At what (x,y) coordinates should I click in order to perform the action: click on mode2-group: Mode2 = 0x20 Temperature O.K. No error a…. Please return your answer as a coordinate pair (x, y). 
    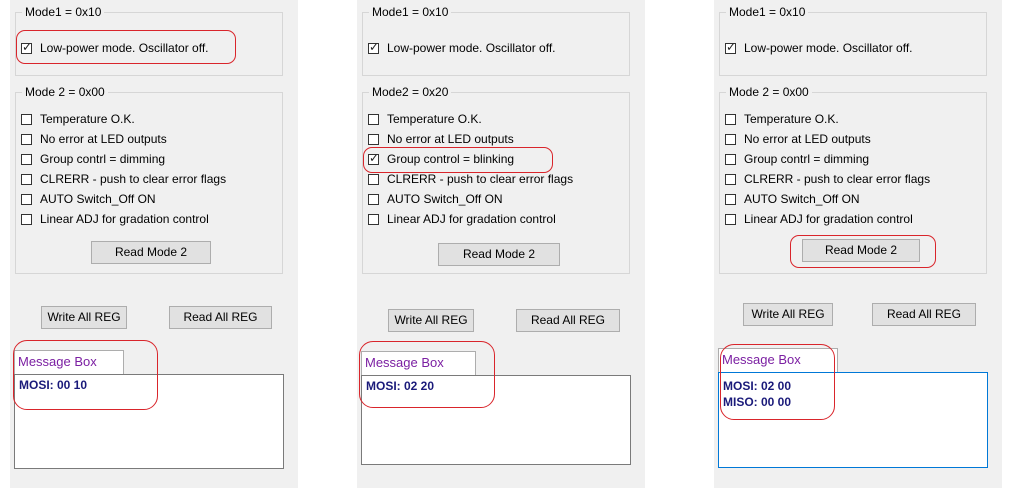
    Looking at the image, I should click on (496, 179).